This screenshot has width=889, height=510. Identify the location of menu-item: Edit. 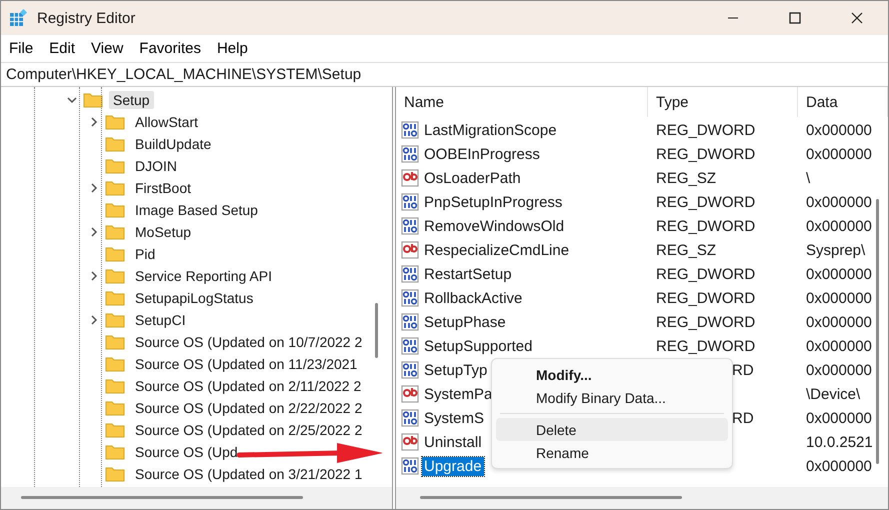
(62, 48).